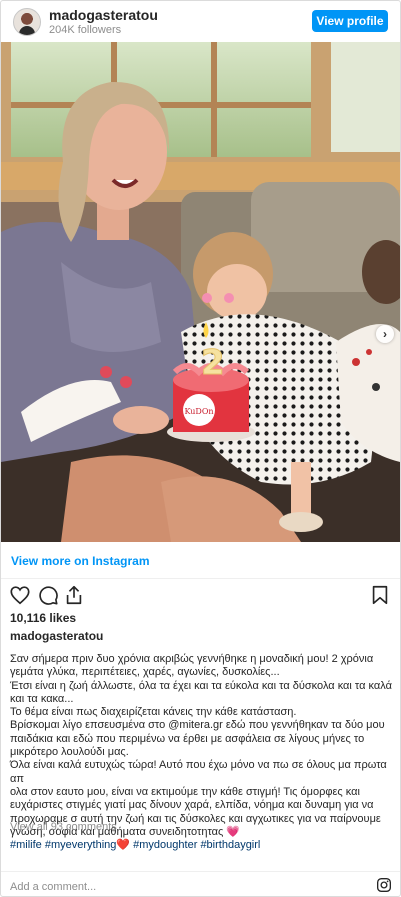 The image size is (401, 897). What do you see at coordinates (74, 595) in the screenshot?
I see `share-icon` at bounding box center [74, 595].